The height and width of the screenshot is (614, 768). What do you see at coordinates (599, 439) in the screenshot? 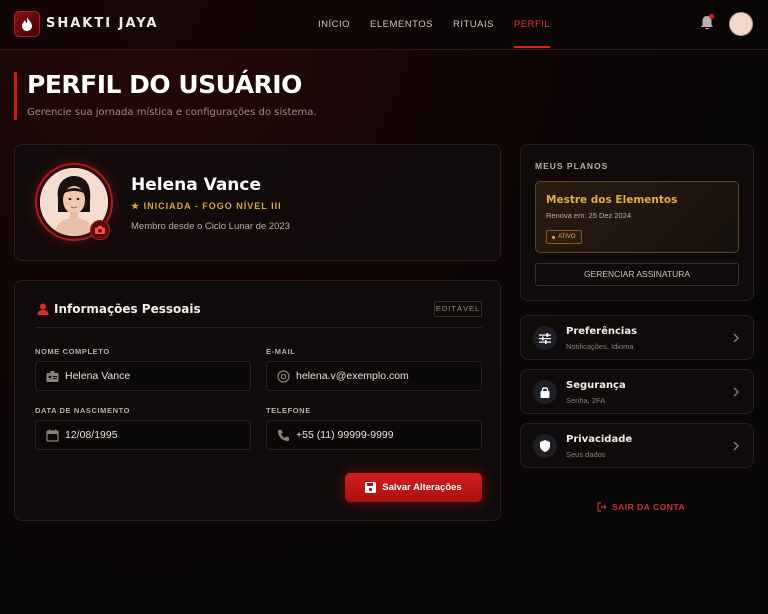
I see `menu-title: Privacidade` at bounding box center [599, 439].